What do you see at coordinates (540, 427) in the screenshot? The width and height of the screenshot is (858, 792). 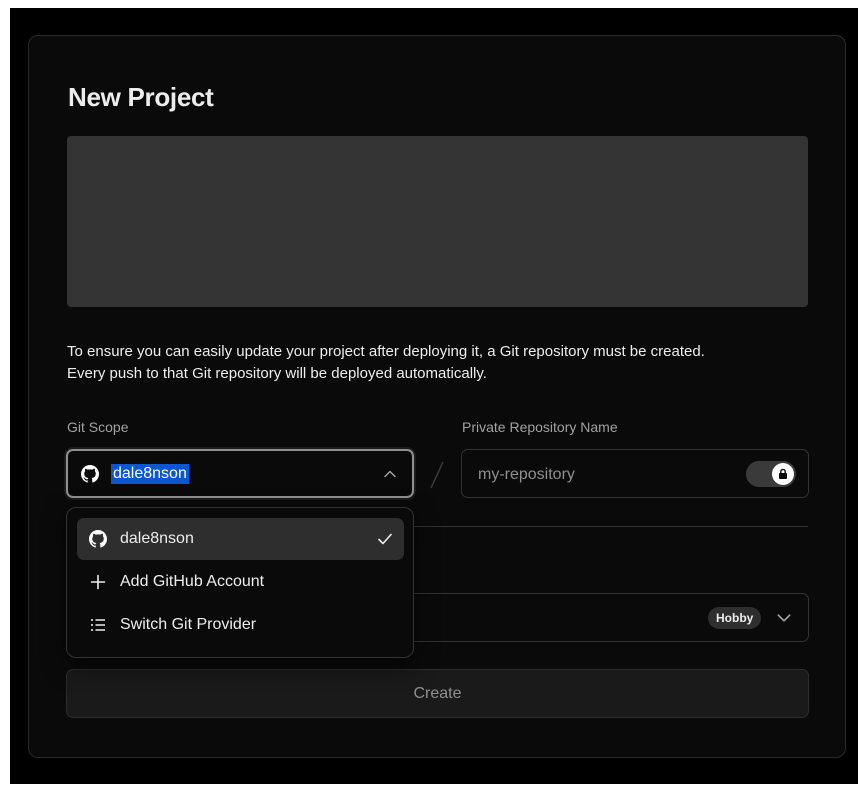 I see `repo-name-label: Private Repository Name` at bounding box center [540, 427].